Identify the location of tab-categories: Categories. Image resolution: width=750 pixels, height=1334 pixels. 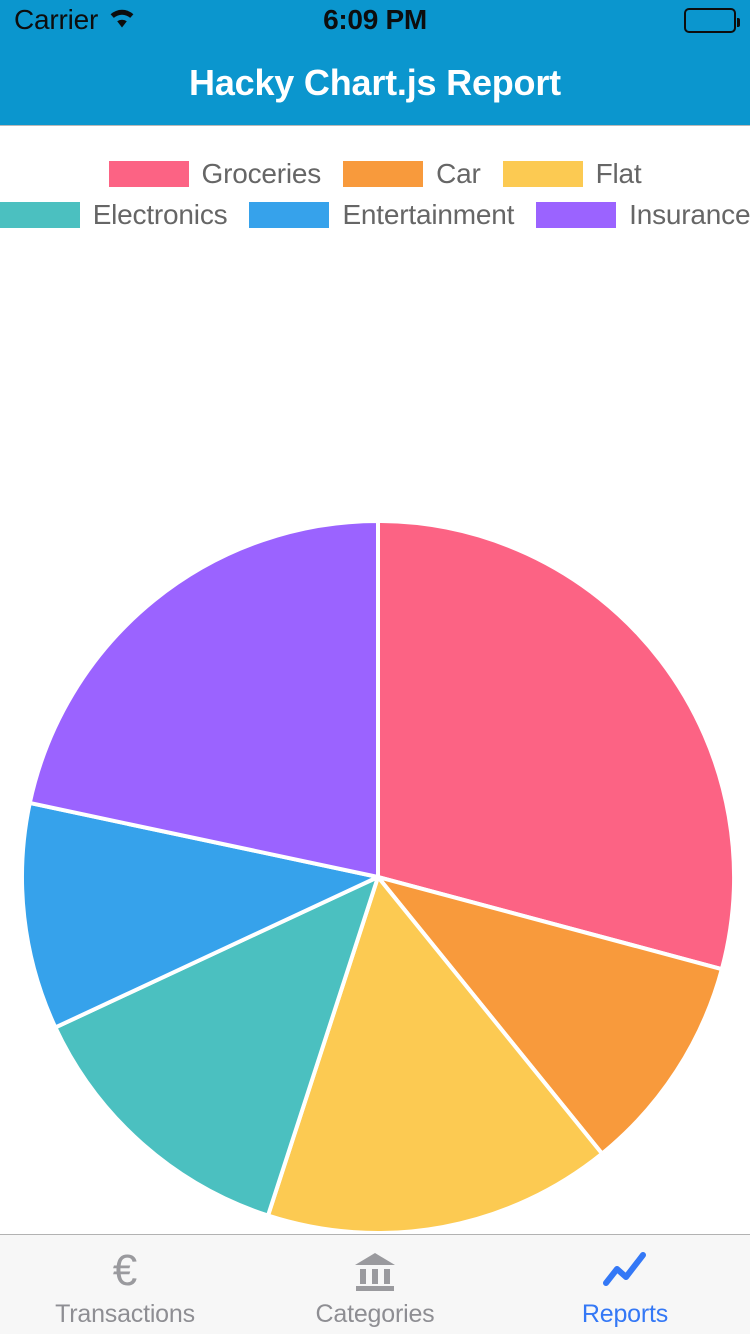
(375, 1284).